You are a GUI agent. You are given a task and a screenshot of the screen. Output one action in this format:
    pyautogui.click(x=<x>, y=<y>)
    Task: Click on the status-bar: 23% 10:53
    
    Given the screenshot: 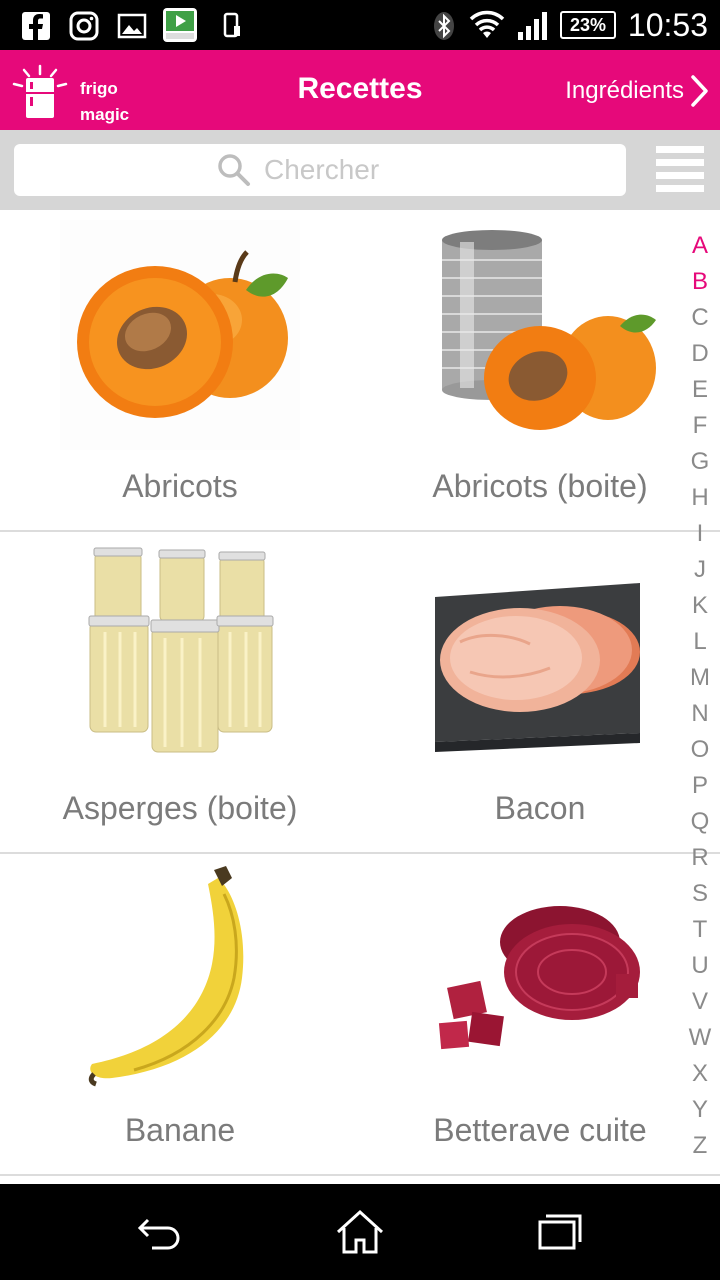 What is the action you would take?
    pyautogui.click(x=360, y=25)
    